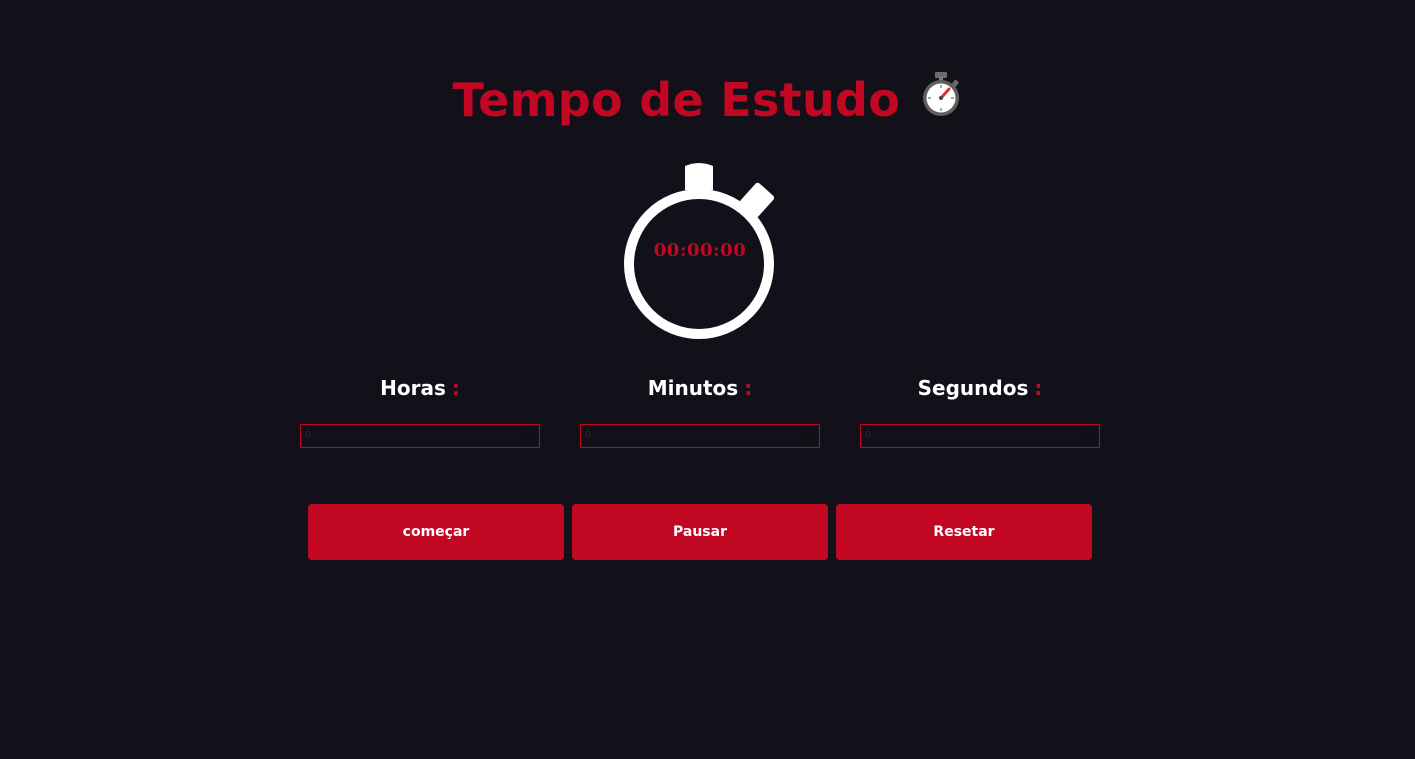  What do you see at coordinates (420, 388) in the screenshot?
I see `hours-label: Horas:` at bounding box center [420, 388].